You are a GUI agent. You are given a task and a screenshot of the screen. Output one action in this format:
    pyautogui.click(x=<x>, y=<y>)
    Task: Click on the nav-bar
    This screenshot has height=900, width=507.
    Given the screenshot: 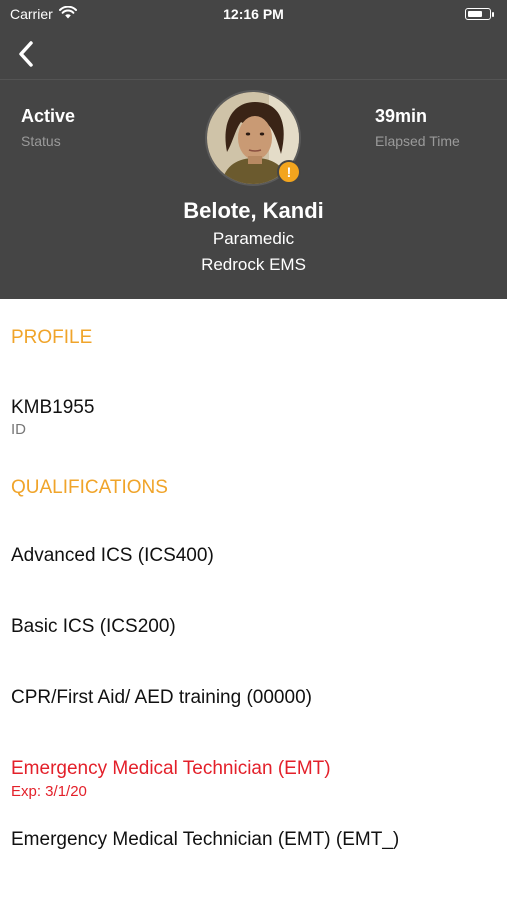 What is the action you would take?
    pyautogui.click(x=253, y=54)
    